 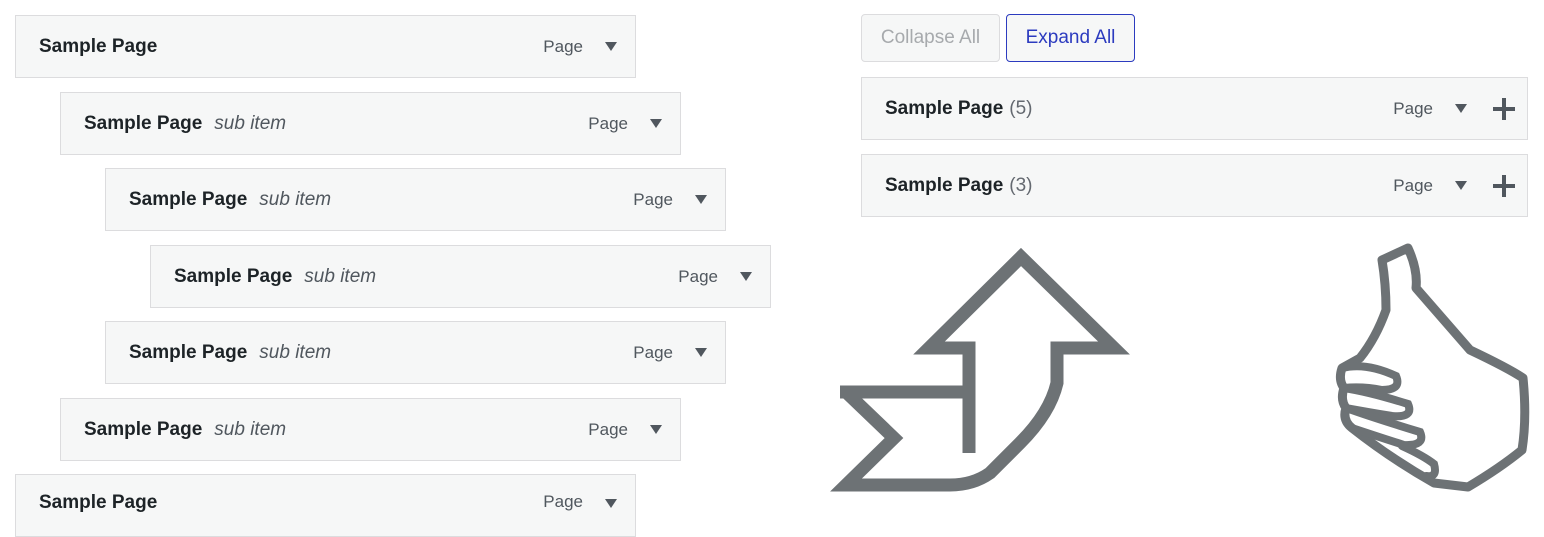 What do you see at coordinates (1021, 185) in the screenshot?
I see `child-count: (3)` at bounding box center [1021, 185].